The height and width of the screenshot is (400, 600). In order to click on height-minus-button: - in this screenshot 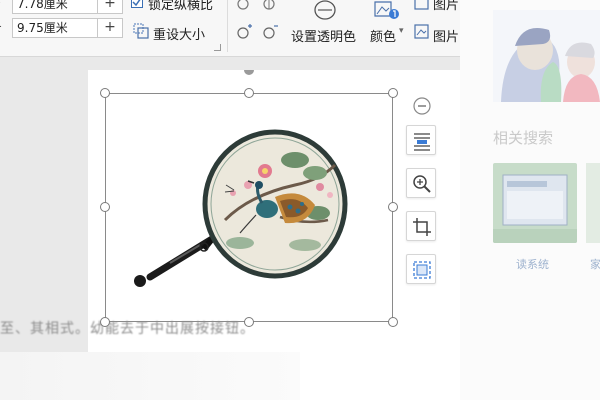, I will do `click(0, 5)`.